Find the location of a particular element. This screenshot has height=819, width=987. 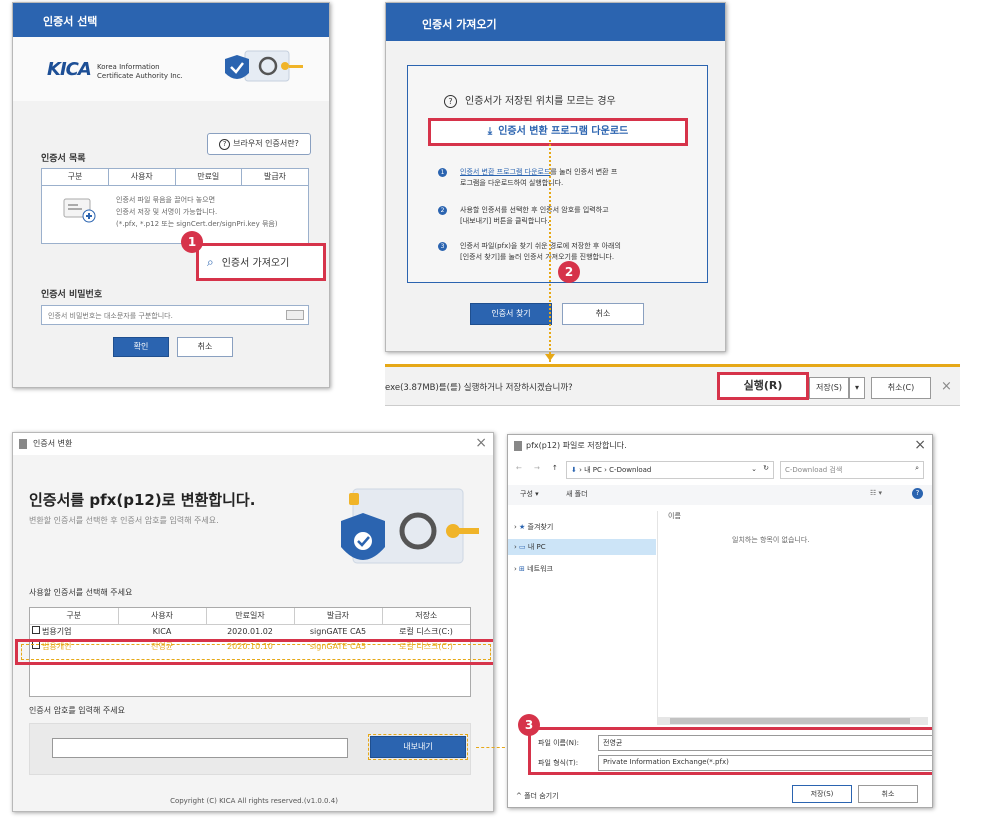

scroll-thumb is located at coordinates (790, 721).